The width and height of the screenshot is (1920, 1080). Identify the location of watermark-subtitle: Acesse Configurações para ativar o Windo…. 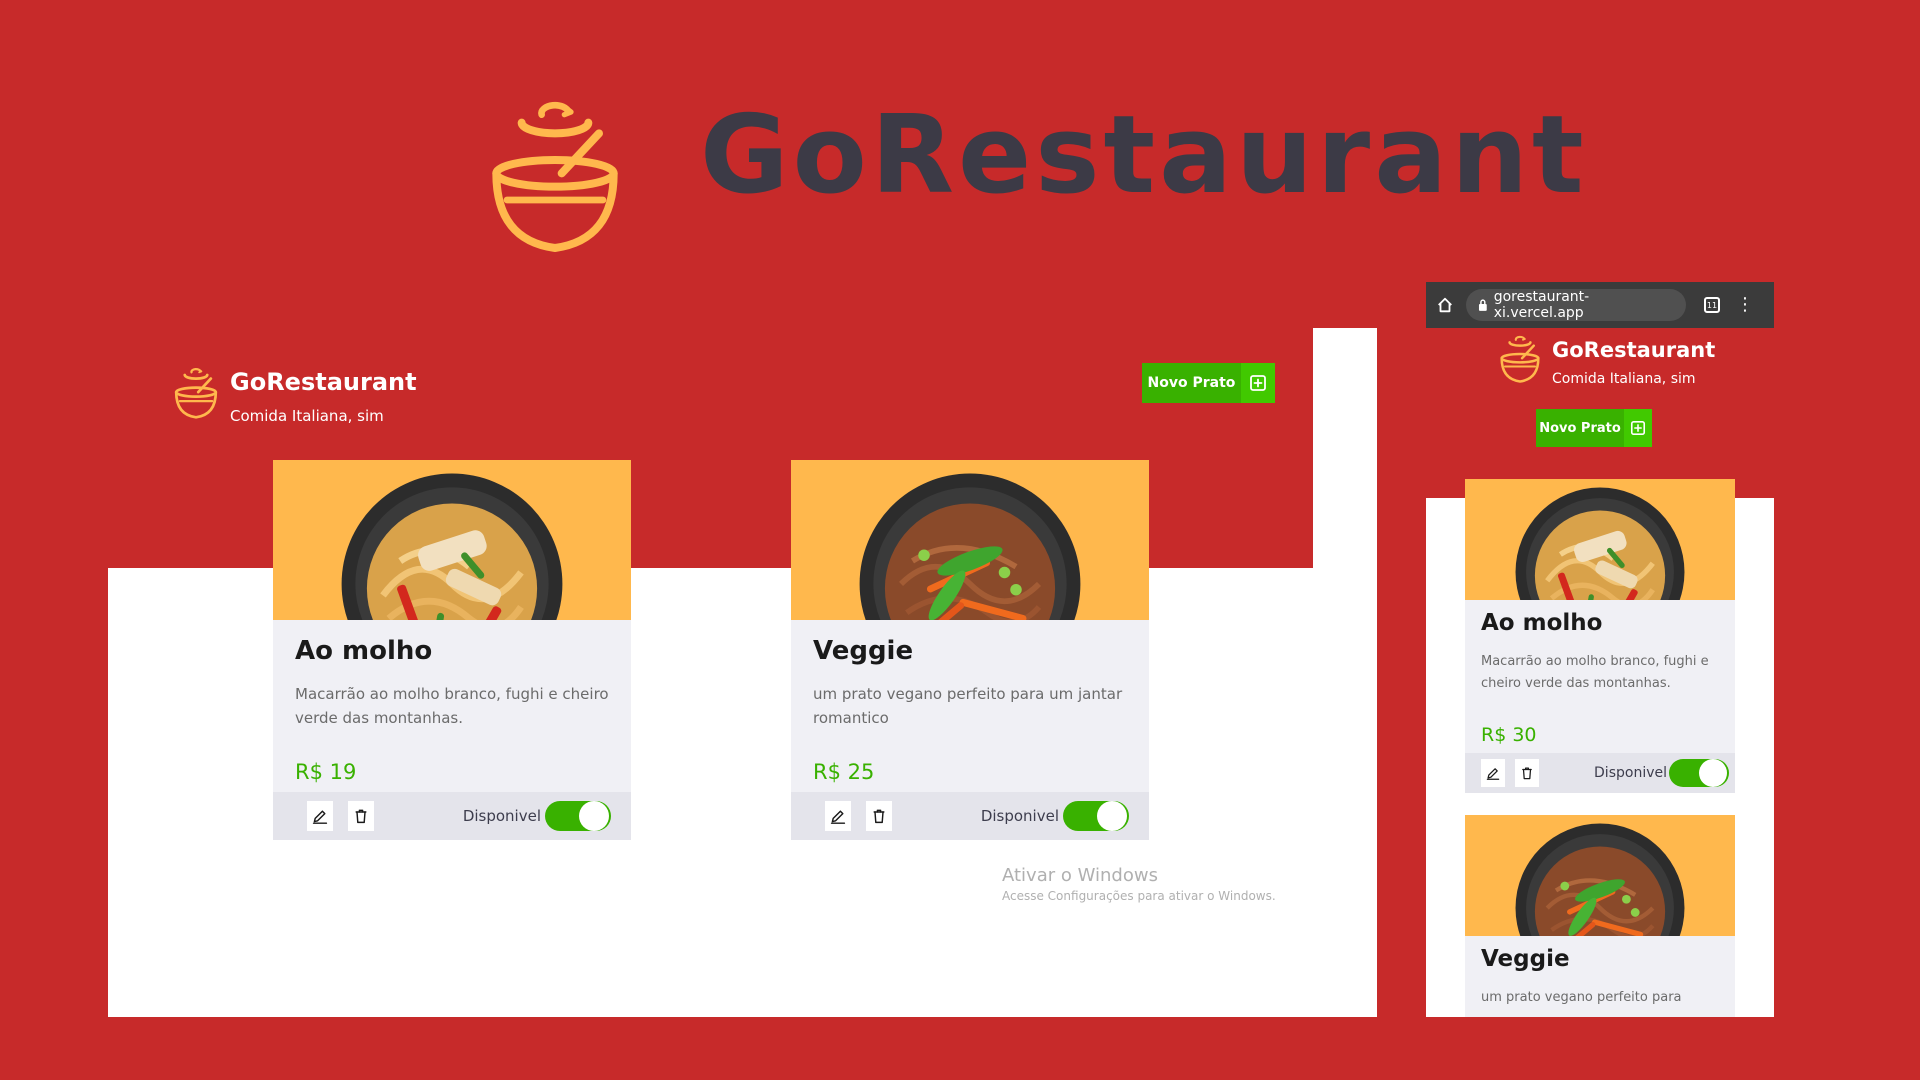
(1139, 896).